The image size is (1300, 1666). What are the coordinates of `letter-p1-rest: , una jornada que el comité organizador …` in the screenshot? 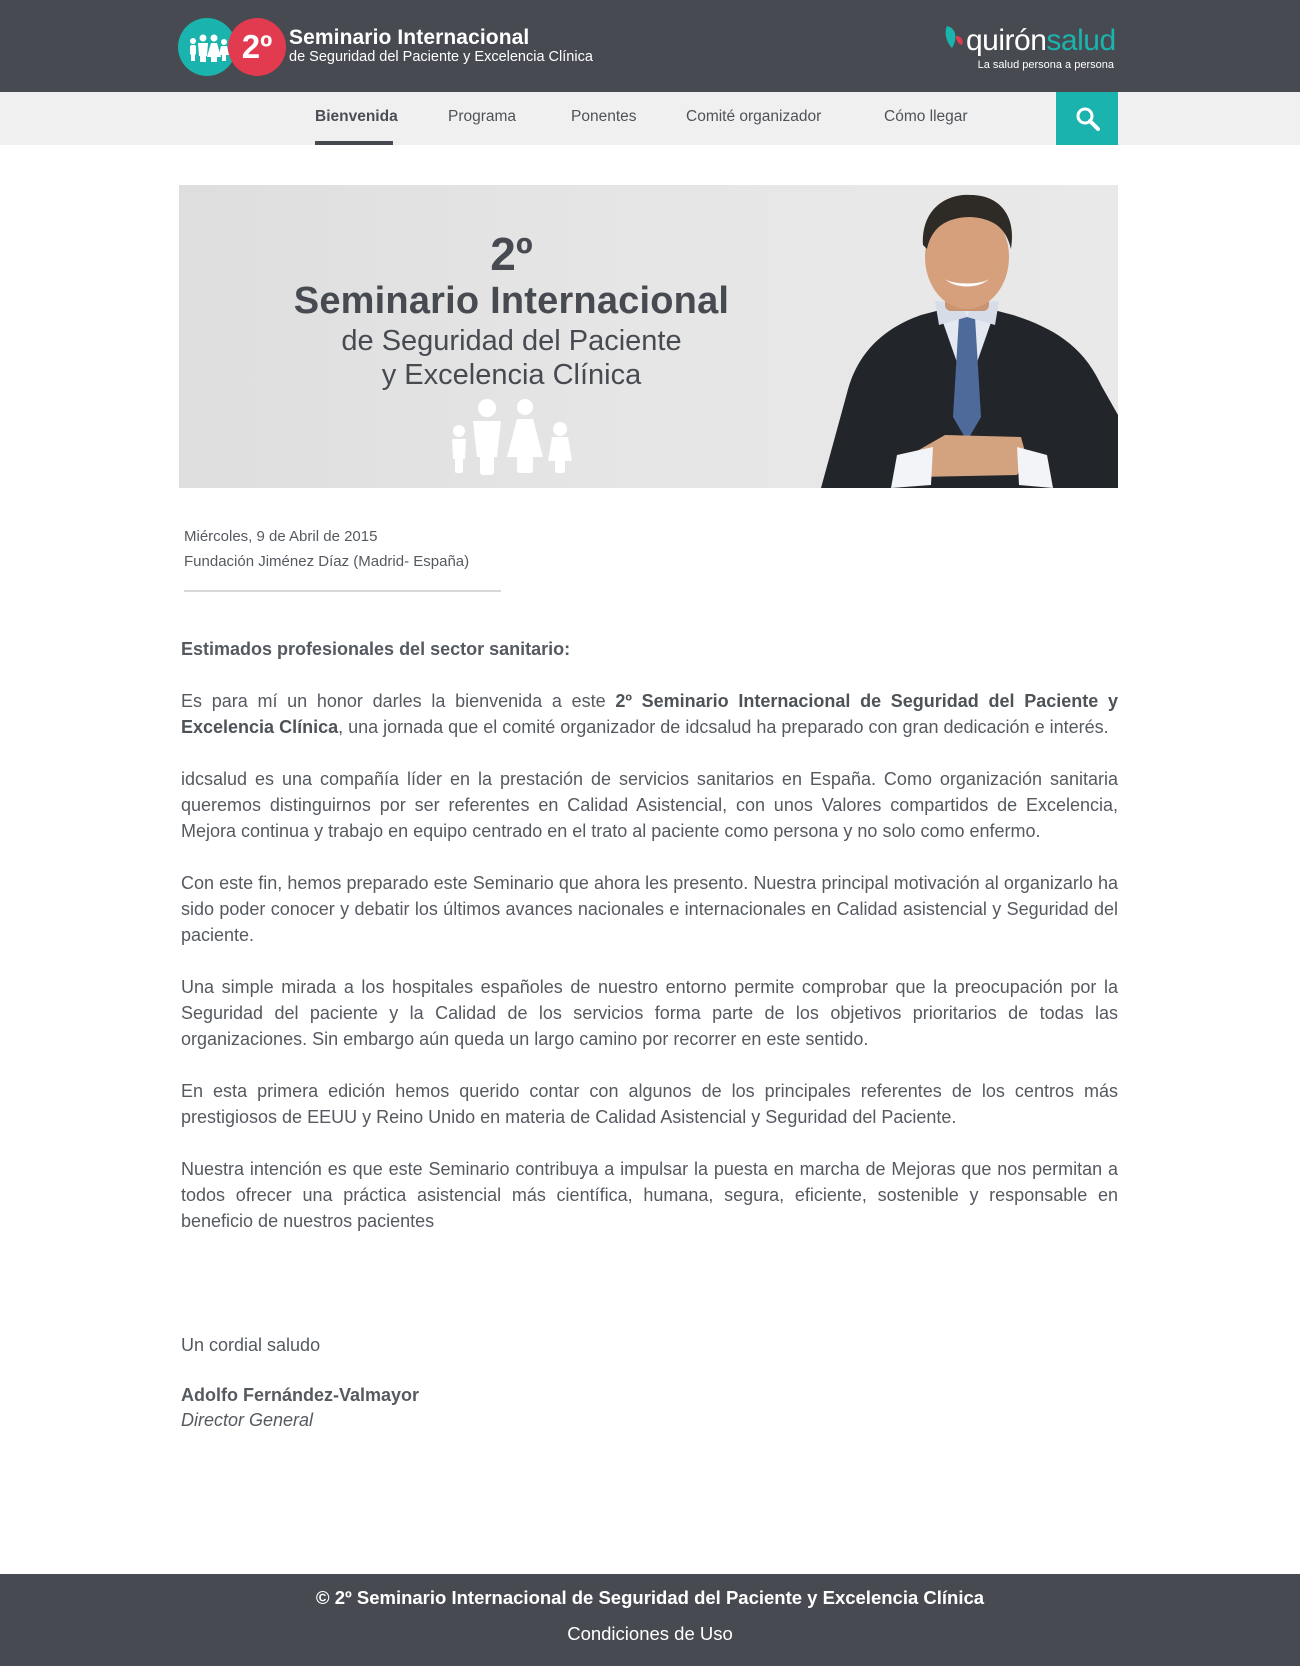 It's located at (723, 727).